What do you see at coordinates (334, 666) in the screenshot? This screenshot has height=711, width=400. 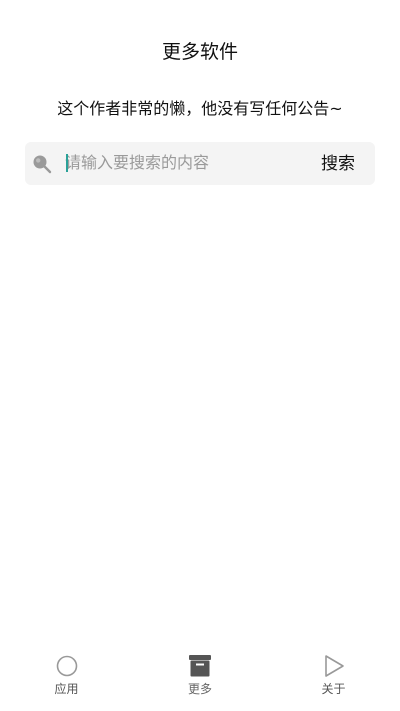 I see `play-triangle-icon` at bounding box center [334, 666].